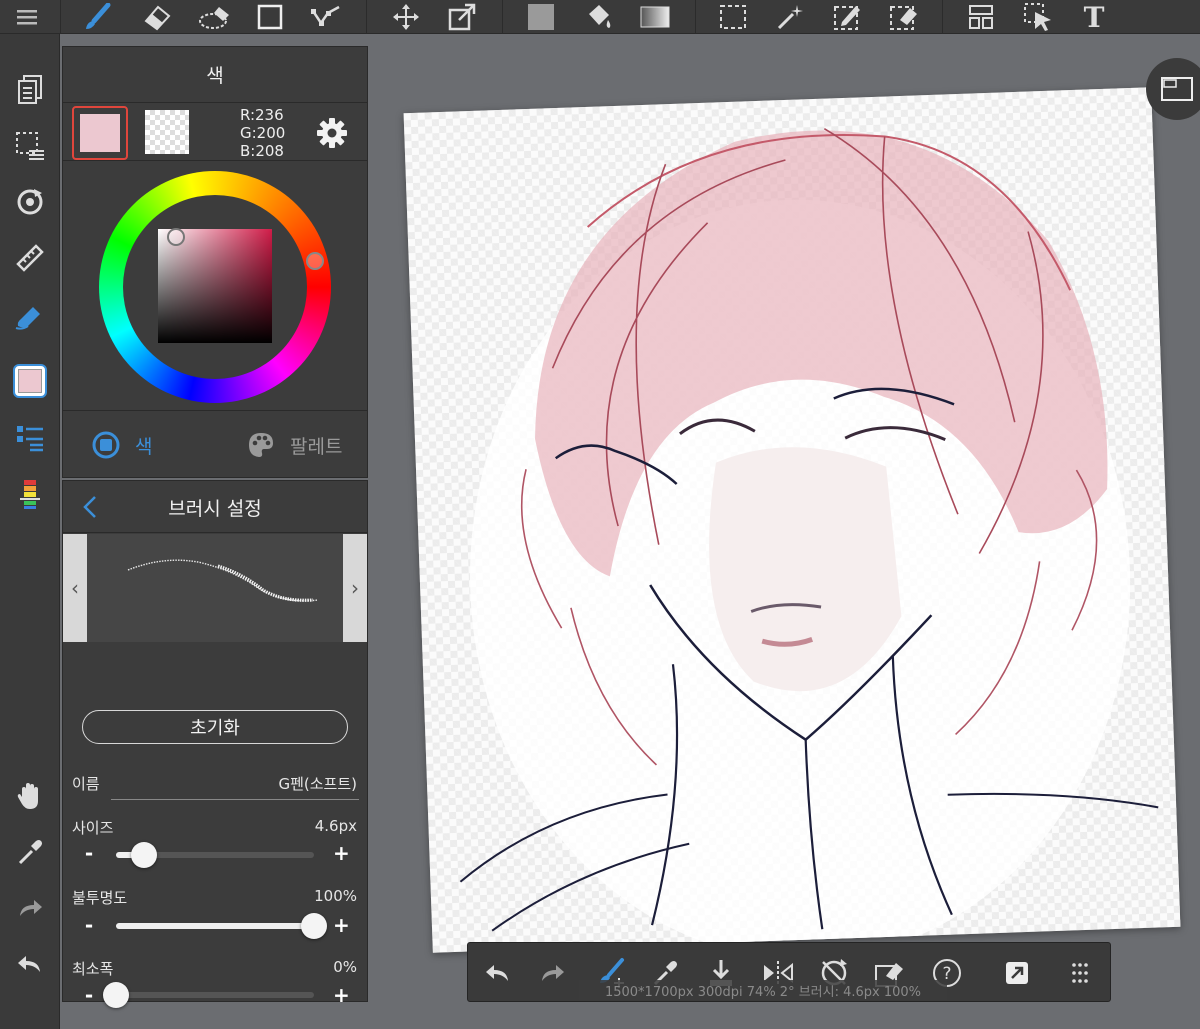  Describe the element at coordinates (270, 17) in the screenshot. I see `rectangle-icon` at that location.